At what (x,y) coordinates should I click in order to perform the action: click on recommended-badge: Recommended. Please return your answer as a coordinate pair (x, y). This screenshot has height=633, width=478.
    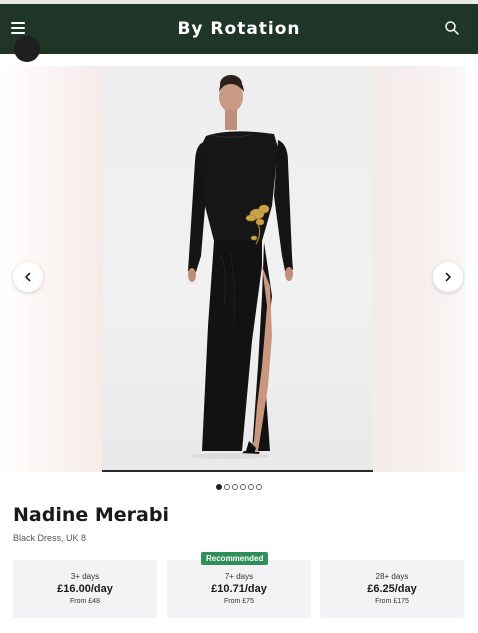
    Looking at the image, I should click on (235, 558).